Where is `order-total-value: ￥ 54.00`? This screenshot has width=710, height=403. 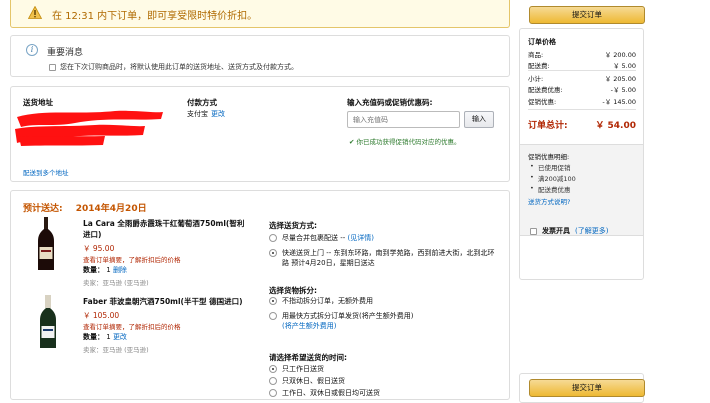
order-total-value: ￥ 54.00 is located at coordinates (615, 126).